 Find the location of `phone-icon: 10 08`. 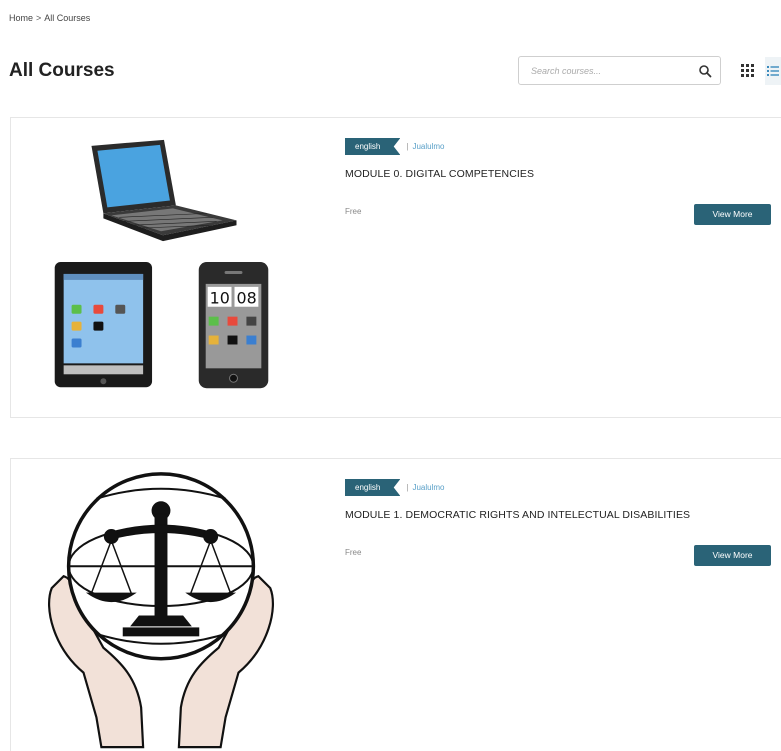

phone-icon: 10 08 is located at coordinates (233, 325).